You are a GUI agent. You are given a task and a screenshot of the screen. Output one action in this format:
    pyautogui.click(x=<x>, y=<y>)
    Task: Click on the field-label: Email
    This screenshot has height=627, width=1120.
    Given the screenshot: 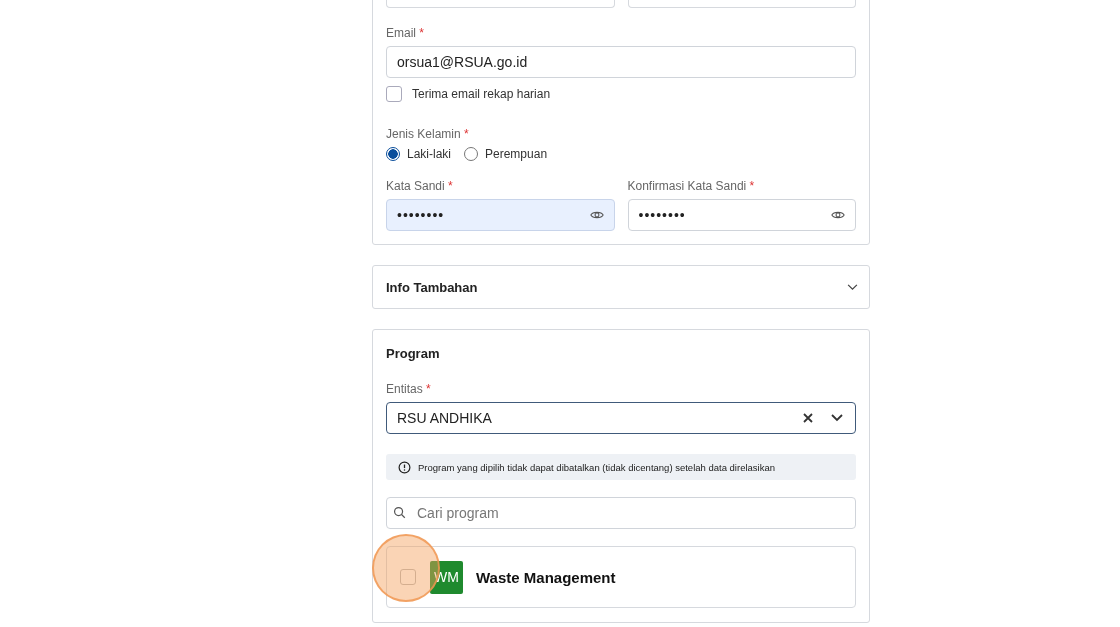 What is the action you would take?
    pyautogui.click(x=401, y=33)
    